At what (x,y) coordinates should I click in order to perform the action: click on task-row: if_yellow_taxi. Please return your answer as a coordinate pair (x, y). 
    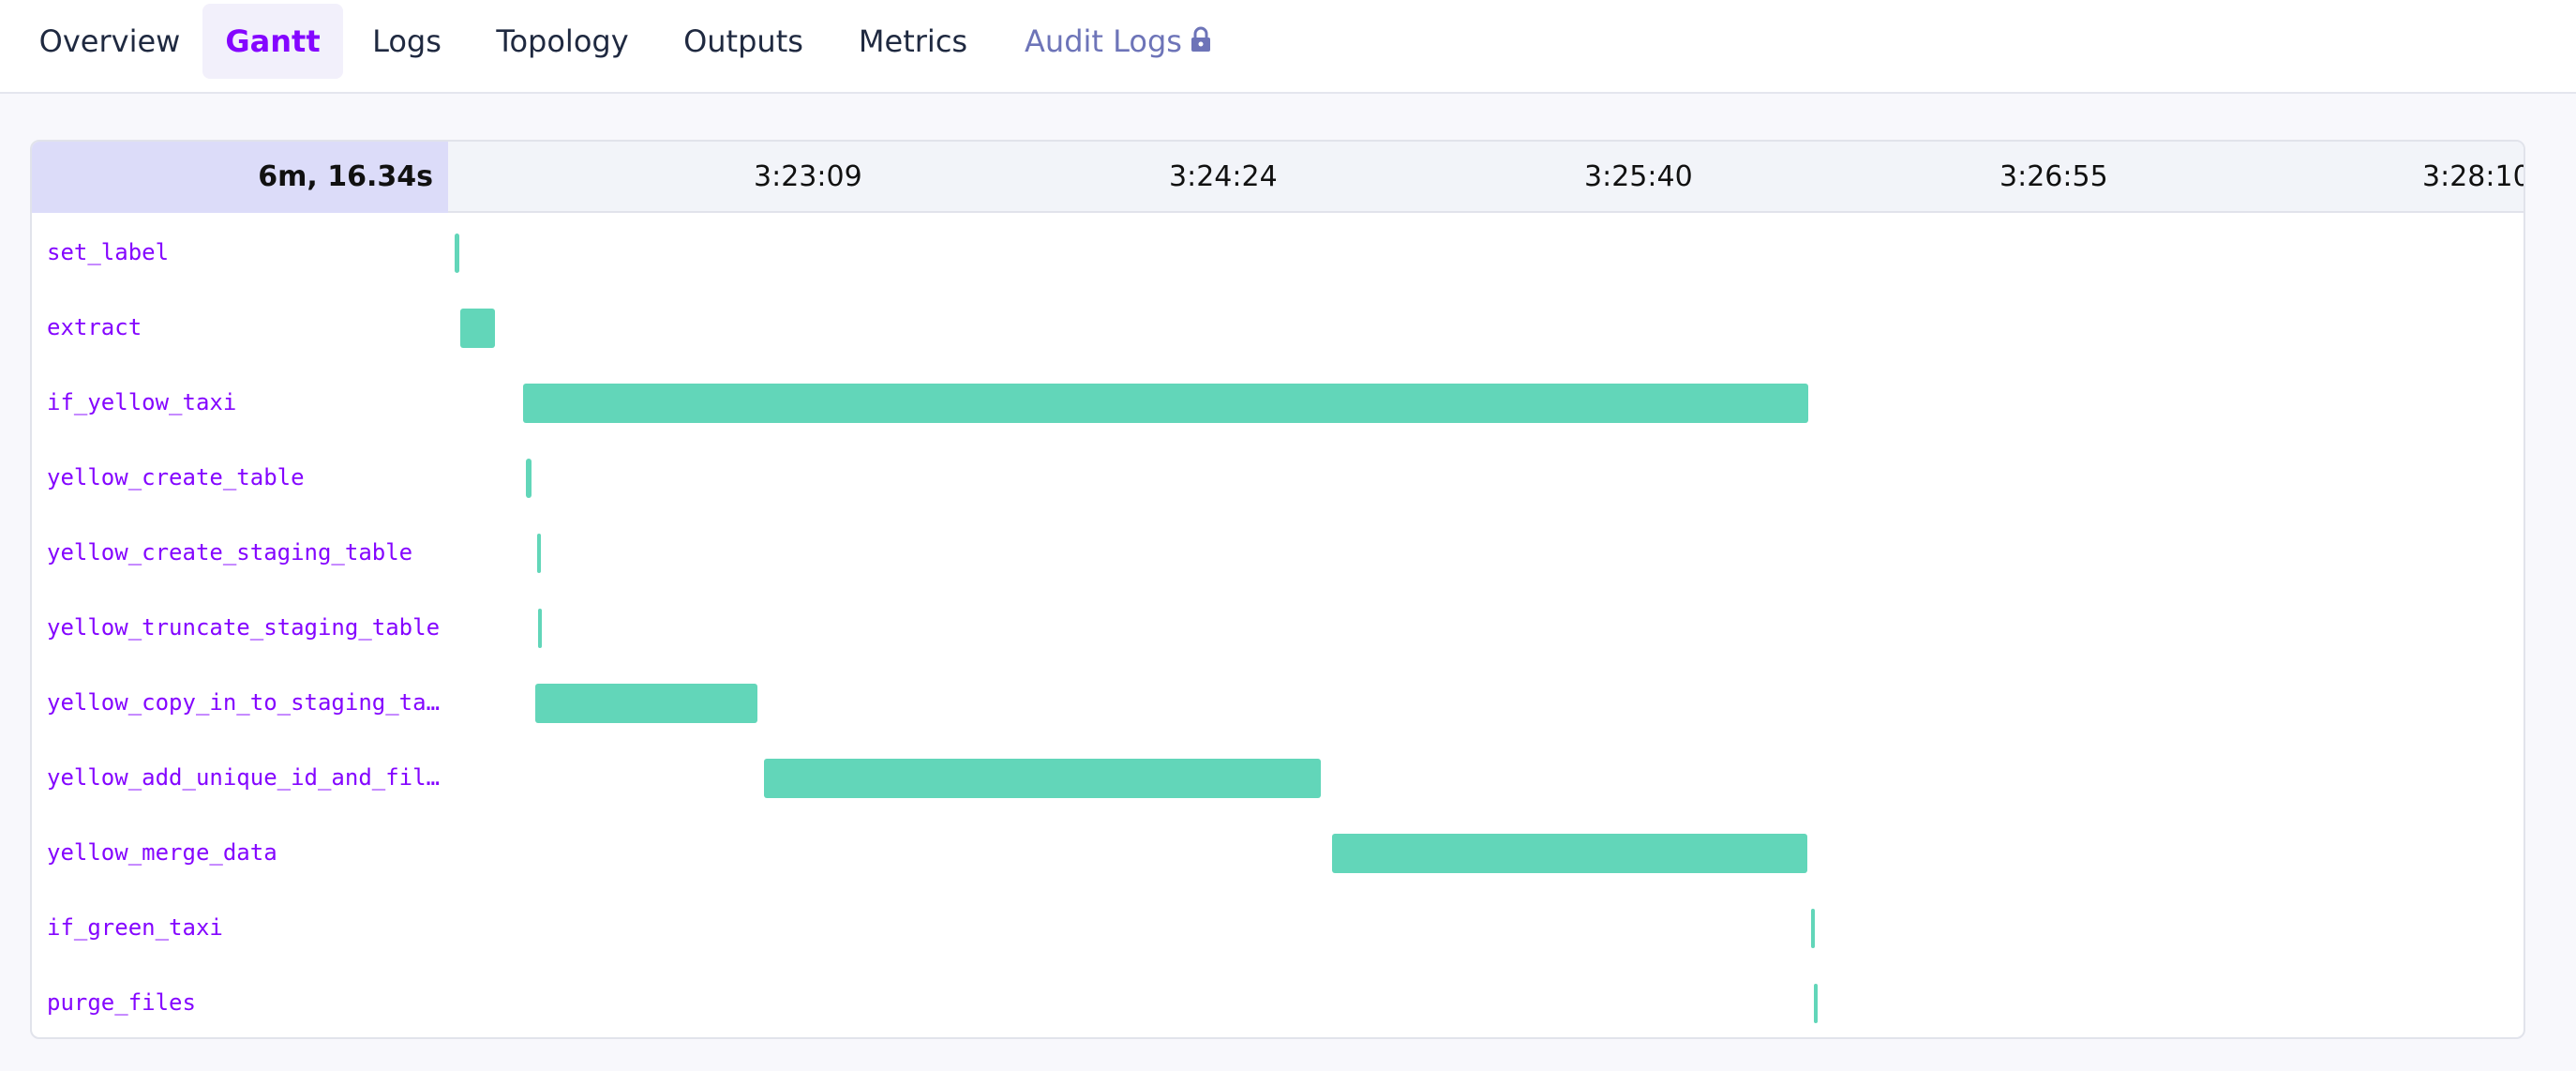
    Looking at the image, I should click on (1278, 402).